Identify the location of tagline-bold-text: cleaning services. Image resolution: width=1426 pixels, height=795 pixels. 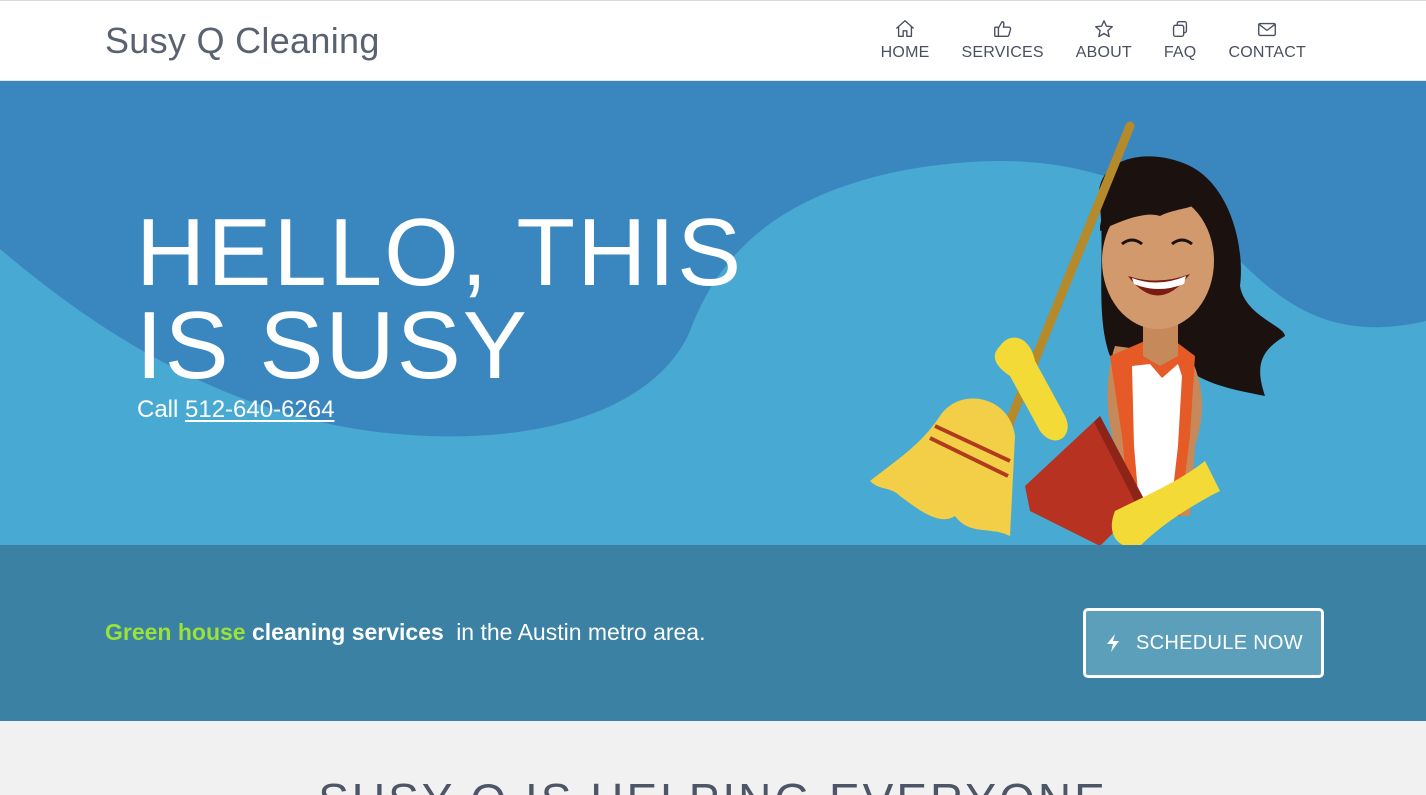
(348, 632).